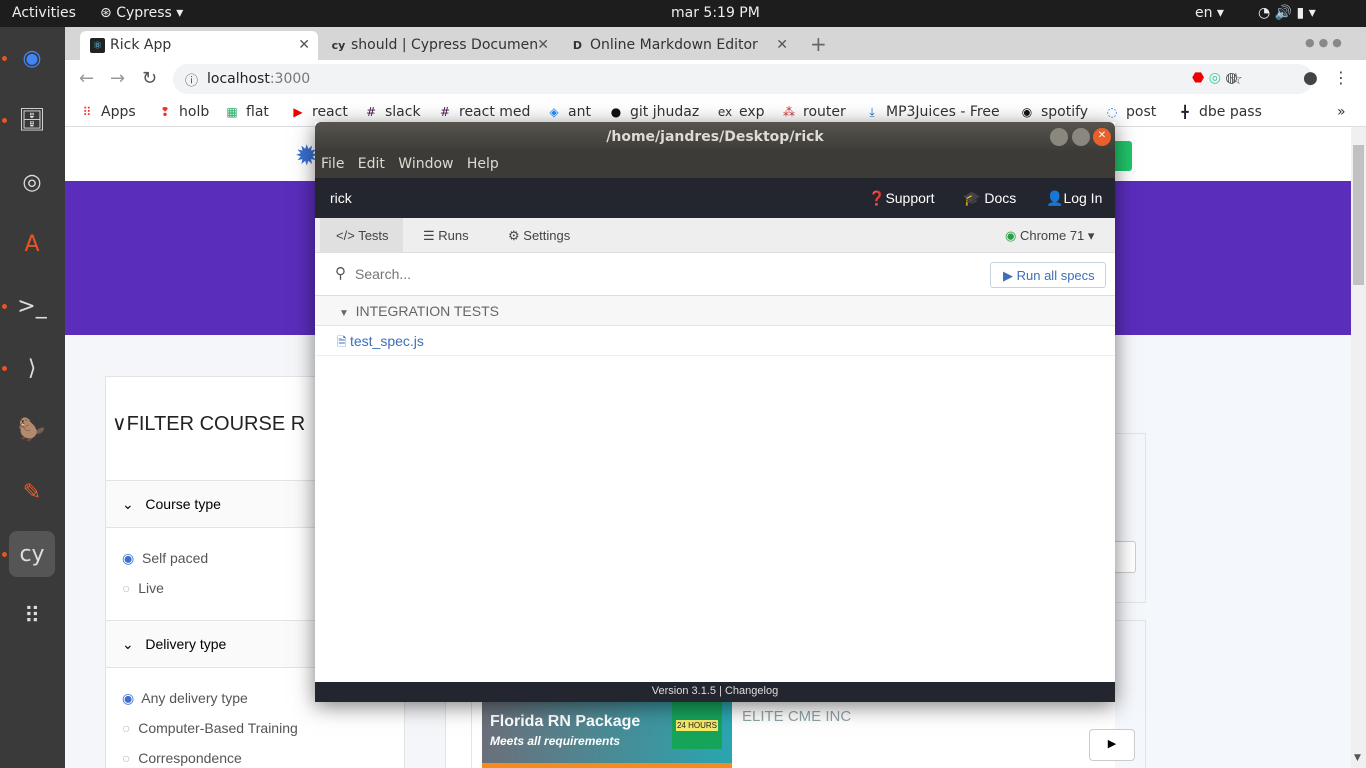 The width and height of the screenshot is (1366, 768). What do you see at coordinates (446, 236) in the screenshot?
I see `tab-runs: ☰ Runs` at bounding box center [446, 236].